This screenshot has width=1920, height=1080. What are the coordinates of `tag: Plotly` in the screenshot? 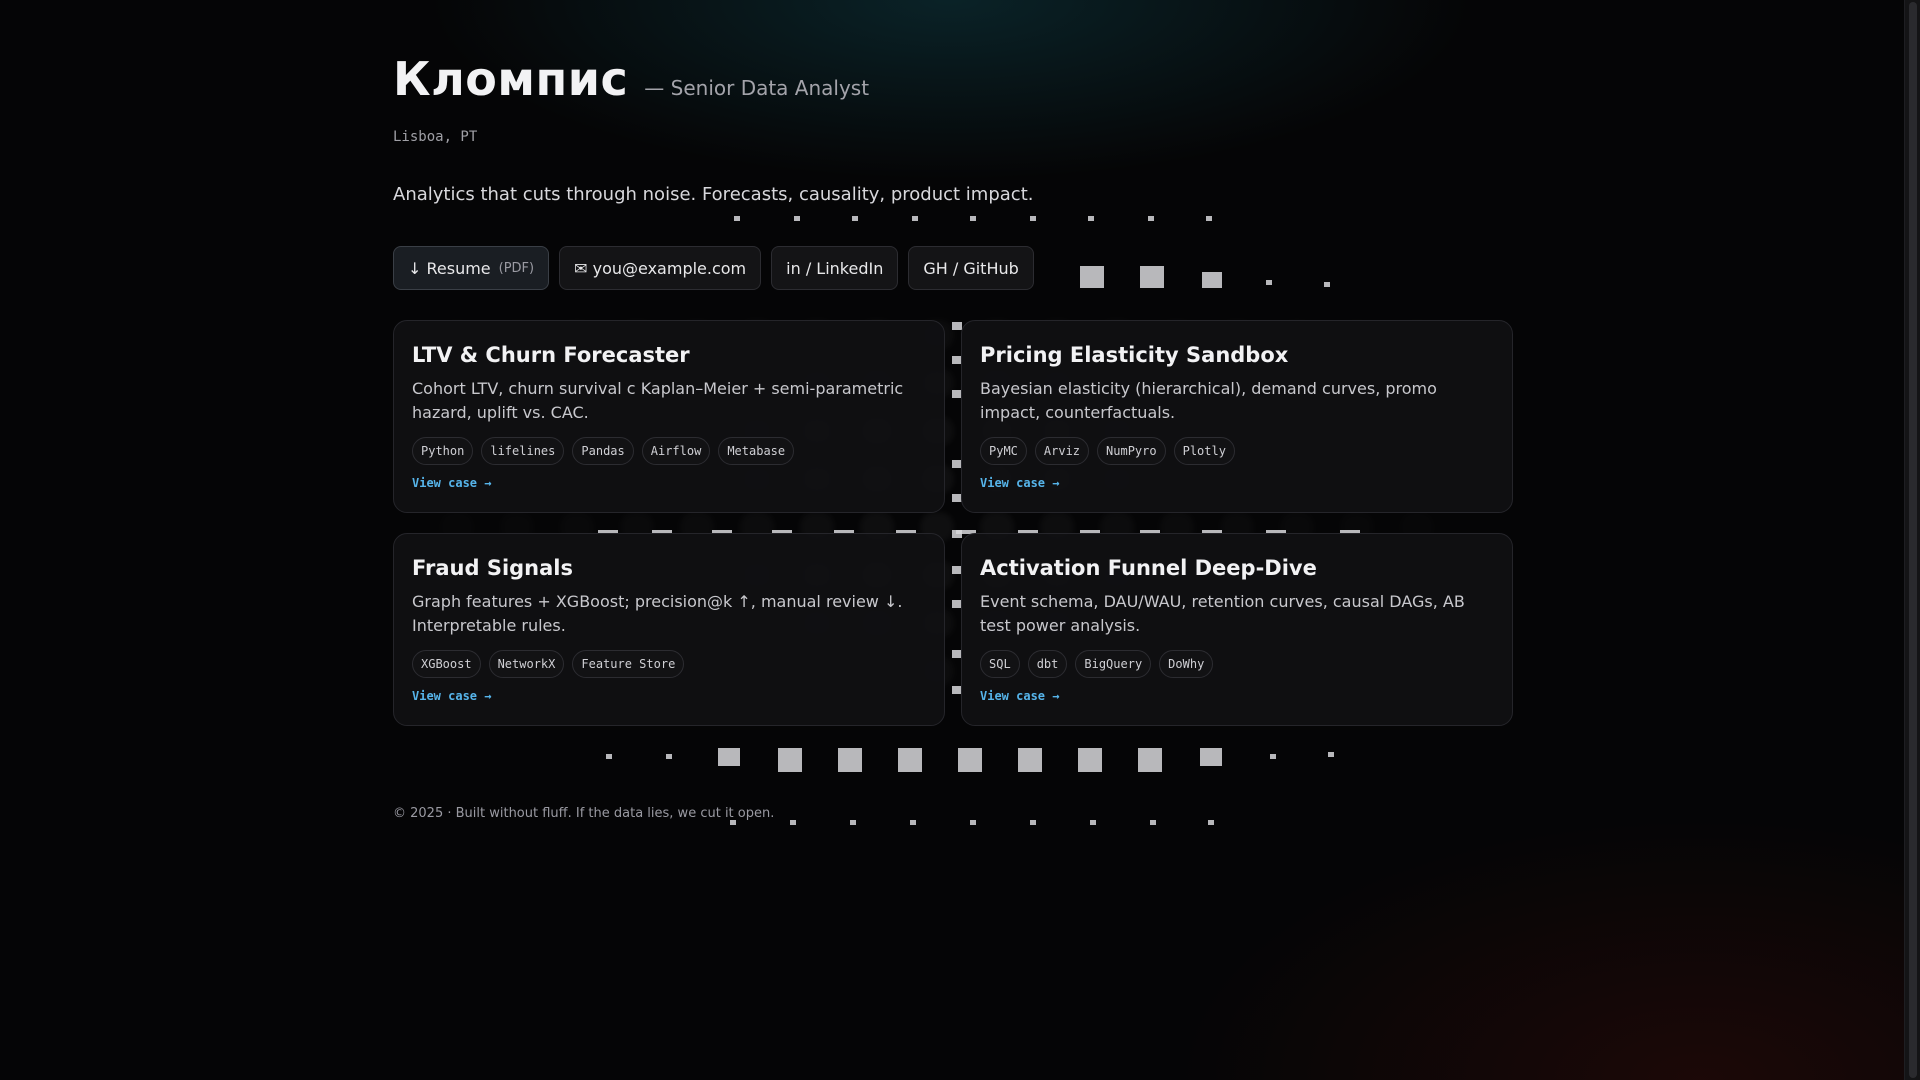 It's located at (1204, 451).